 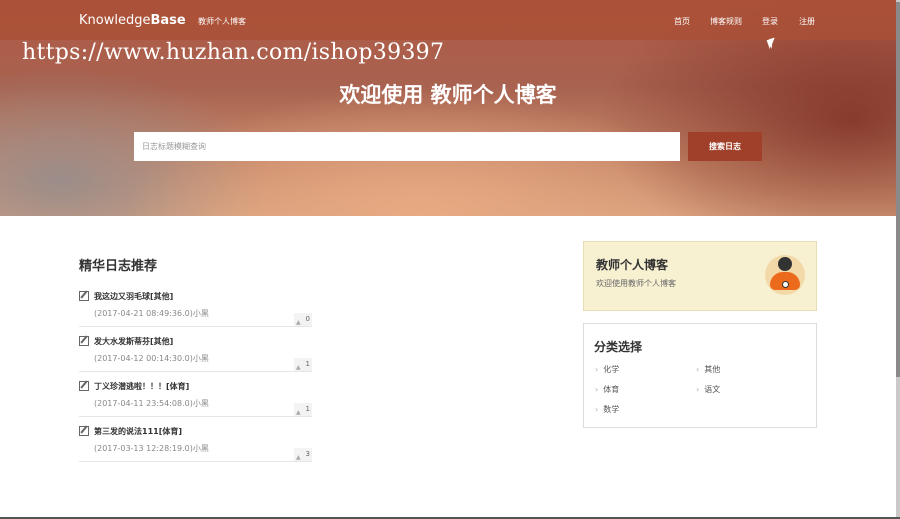 I want to click on post-item: 我这边又羽毛球[其他] (2017-04-21 08:49:36.0)小黑 ▲ 0, so click(x=195, y=307).